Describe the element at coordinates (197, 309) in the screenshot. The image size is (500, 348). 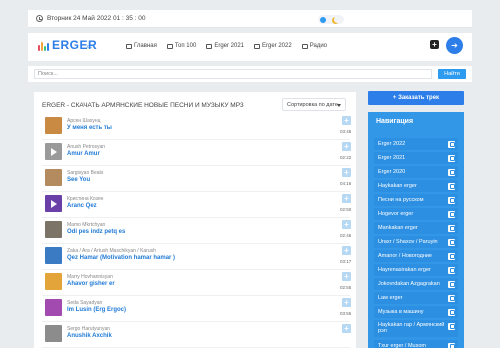
I see `track-row: Seda Sayadyan Im Lusin (Erg Ergoc) +03:55` at that location.